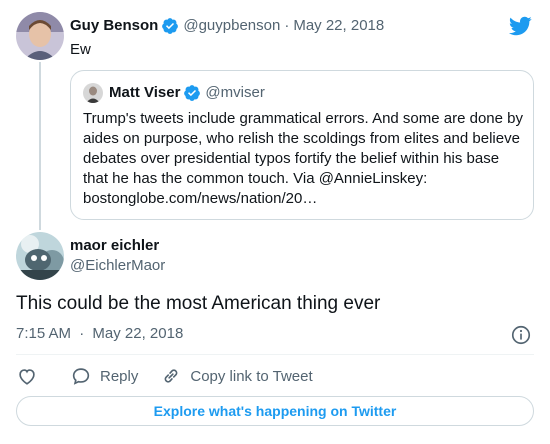 Image resolution: width=550 pixels, height=444 pixels. I want to click on copy-link-button: Copy link to Tweet, so click(236, 376).